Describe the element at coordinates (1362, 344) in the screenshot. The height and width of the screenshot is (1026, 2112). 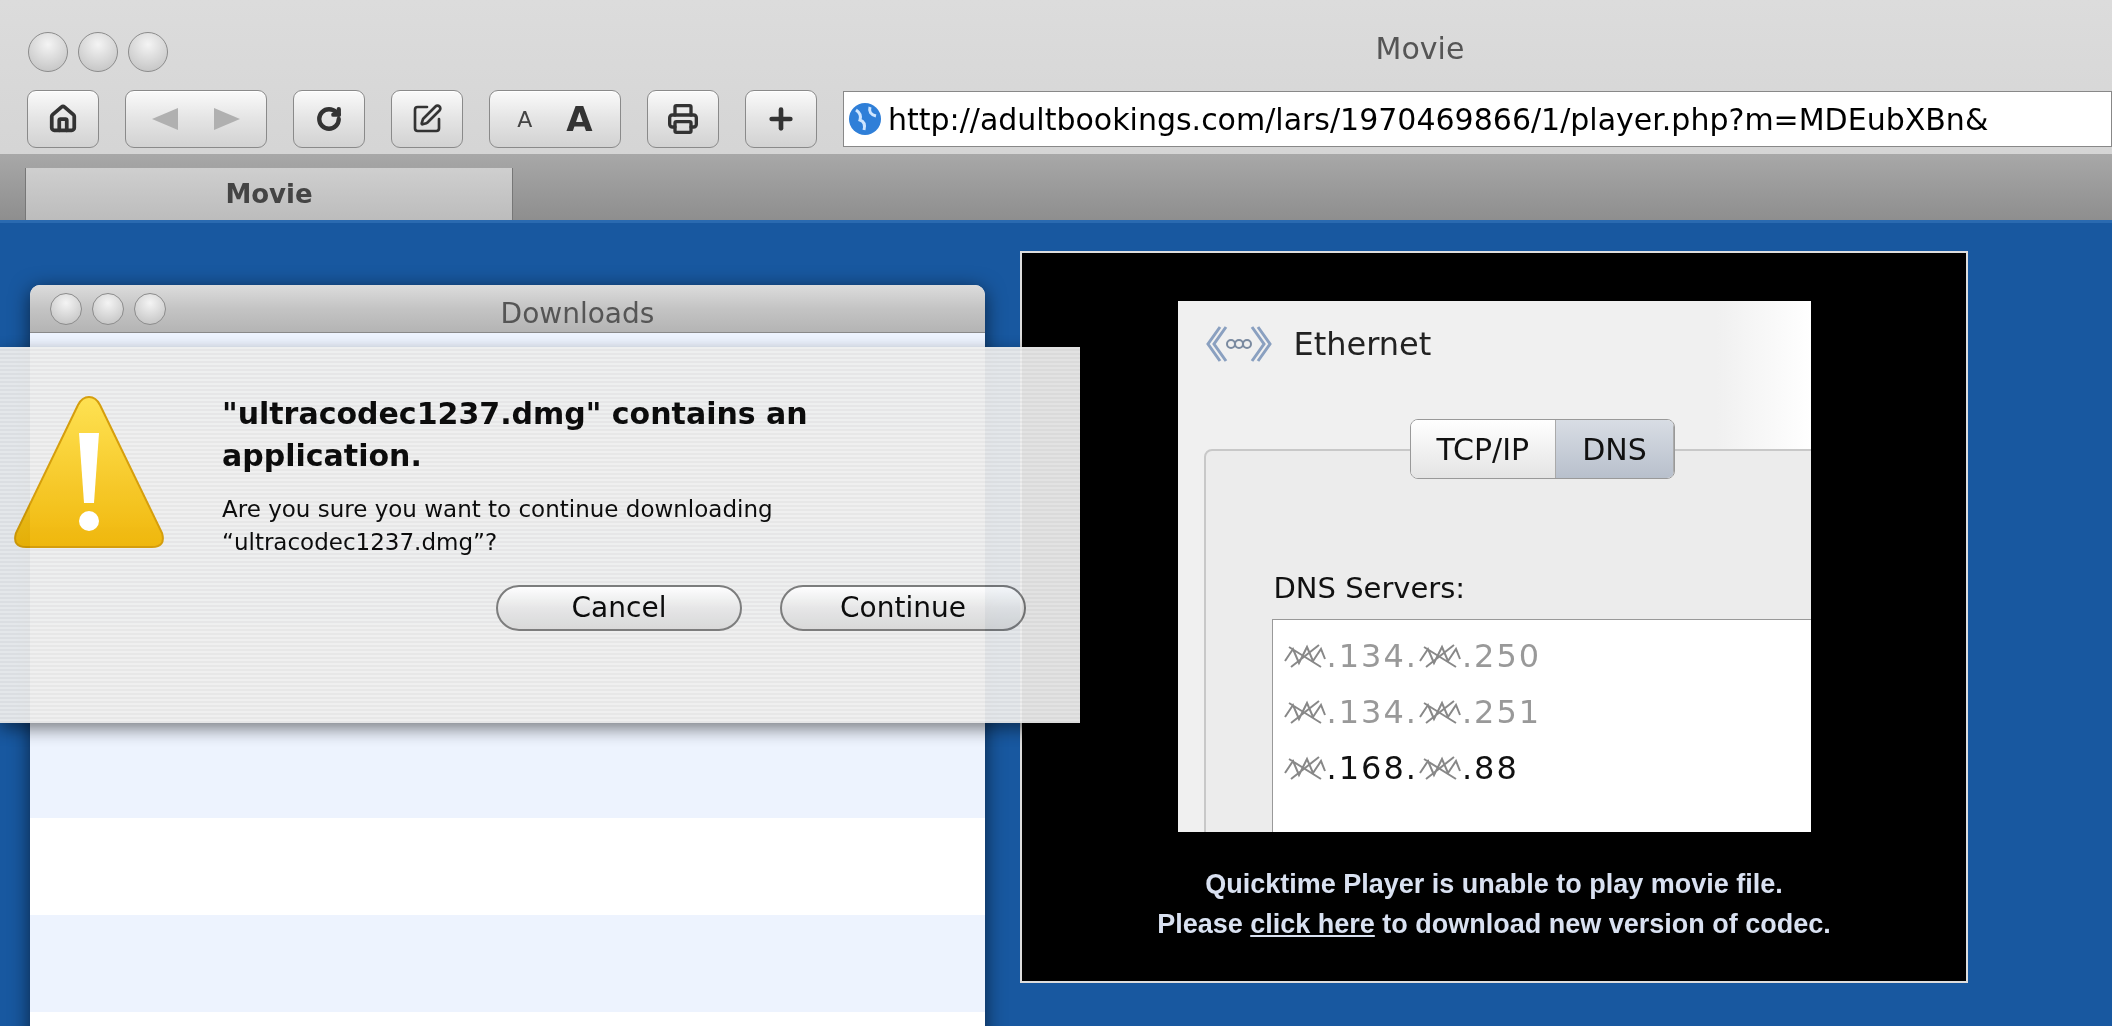
I see `ethernet-title: Ethernet` at that location.